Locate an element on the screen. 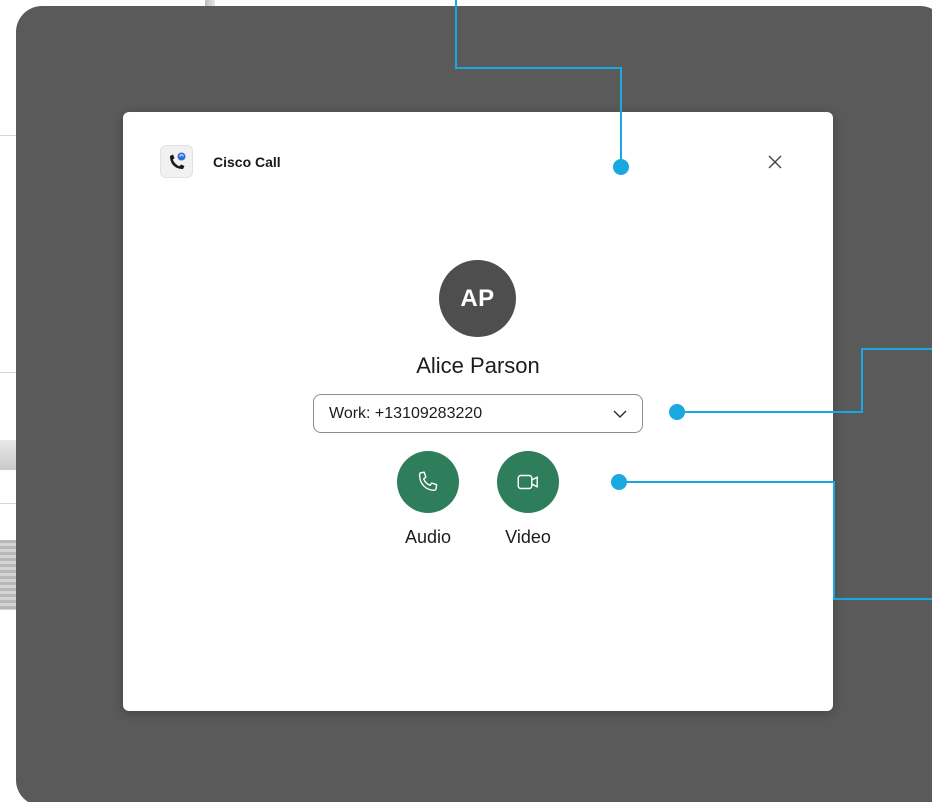  phone-number-dropdown: Work: +13109283220 is located at coordinates (478, 413).